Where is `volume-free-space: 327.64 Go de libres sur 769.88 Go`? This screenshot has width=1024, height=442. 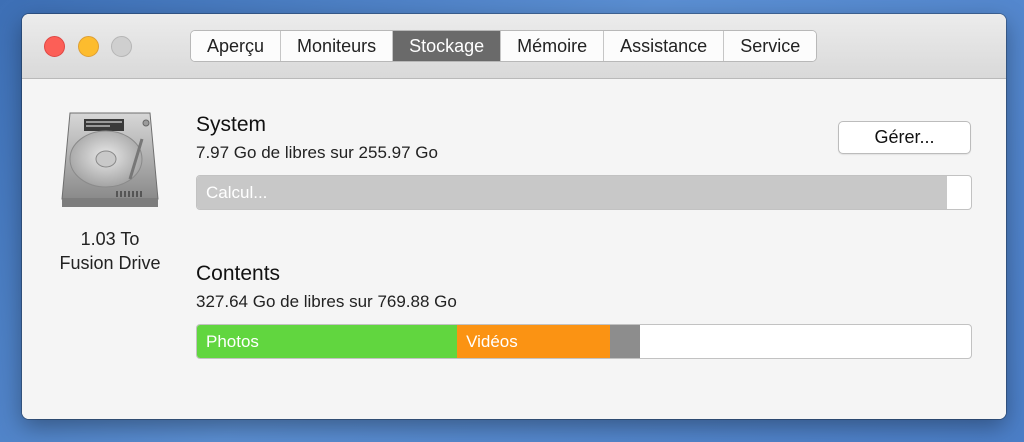
volume-free-space: 327.64 Go de libres sur 769.88 Go is located at coordinates (326, 301).